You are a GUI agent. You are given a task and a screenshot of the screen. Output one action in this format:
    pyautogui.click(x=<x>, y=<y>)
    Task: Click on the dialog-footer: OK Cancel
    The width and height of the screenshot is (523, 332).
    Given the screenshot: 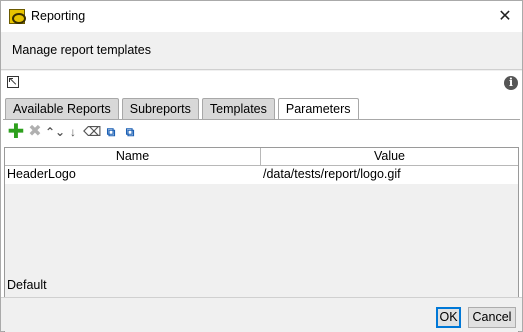 What is the action you would take?
    pyautogui.click(x=261, y=314)
    